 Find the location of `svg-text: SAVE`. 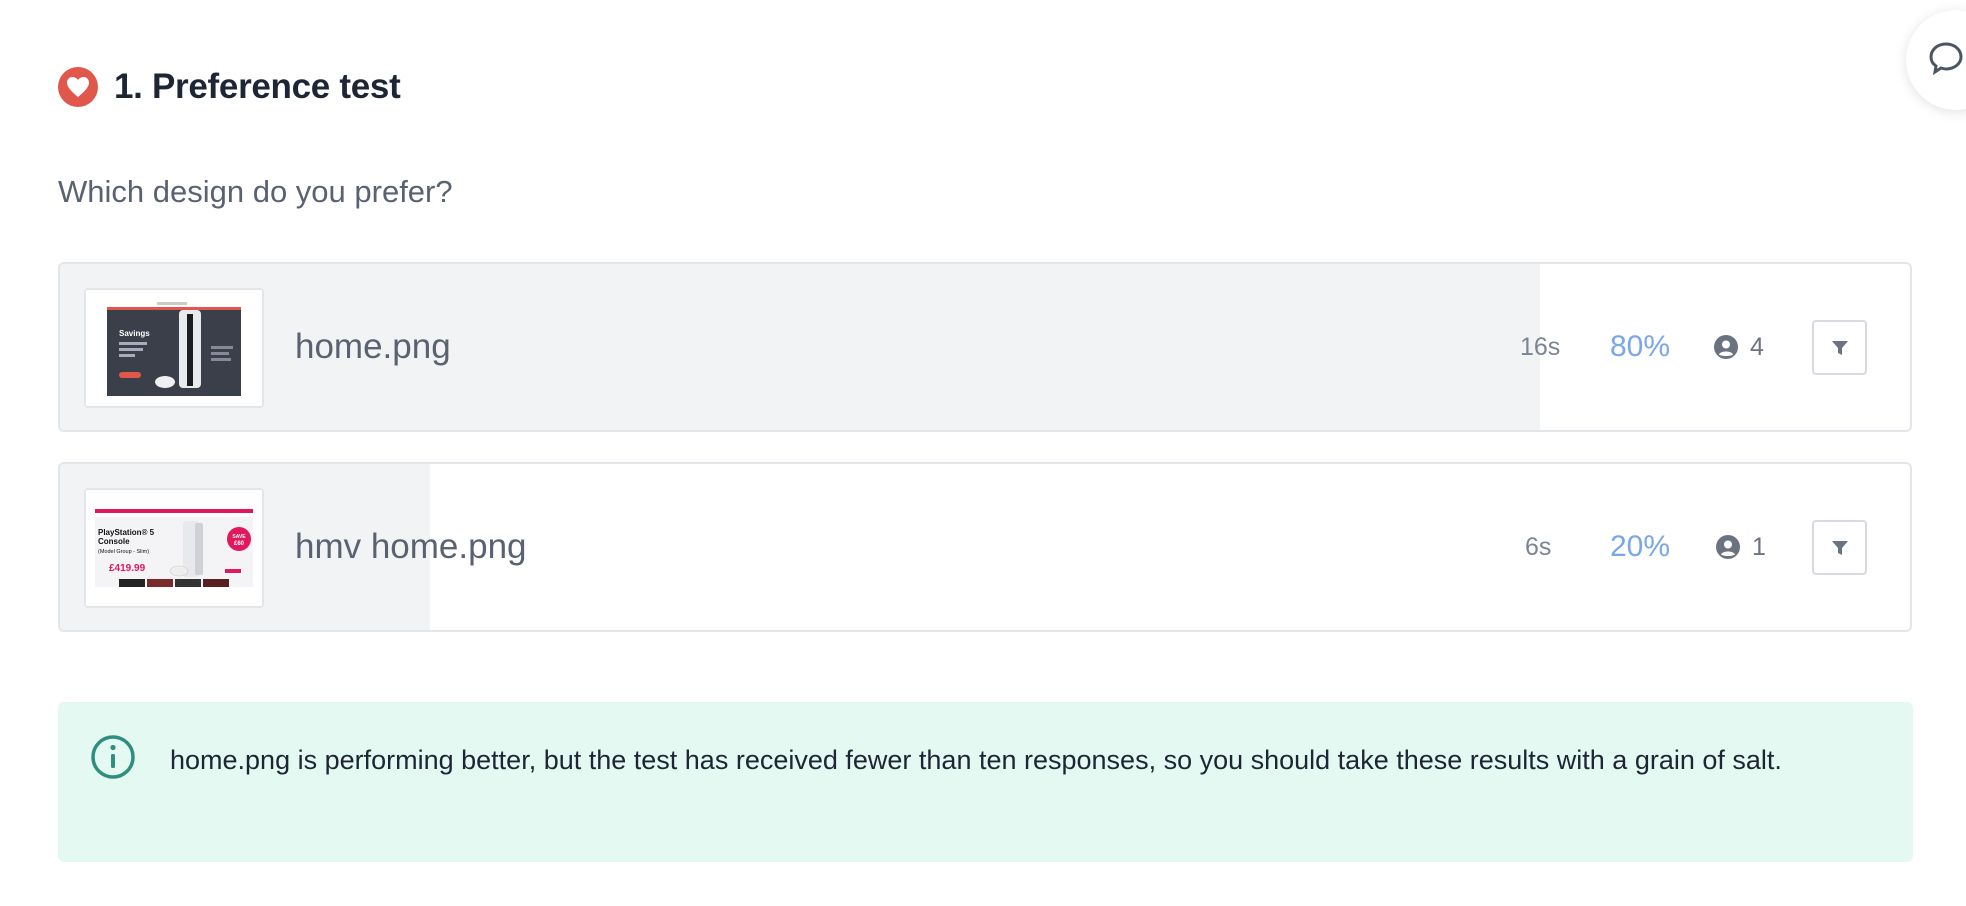

svg-text: SAVE is located at coordinates (239, 537).